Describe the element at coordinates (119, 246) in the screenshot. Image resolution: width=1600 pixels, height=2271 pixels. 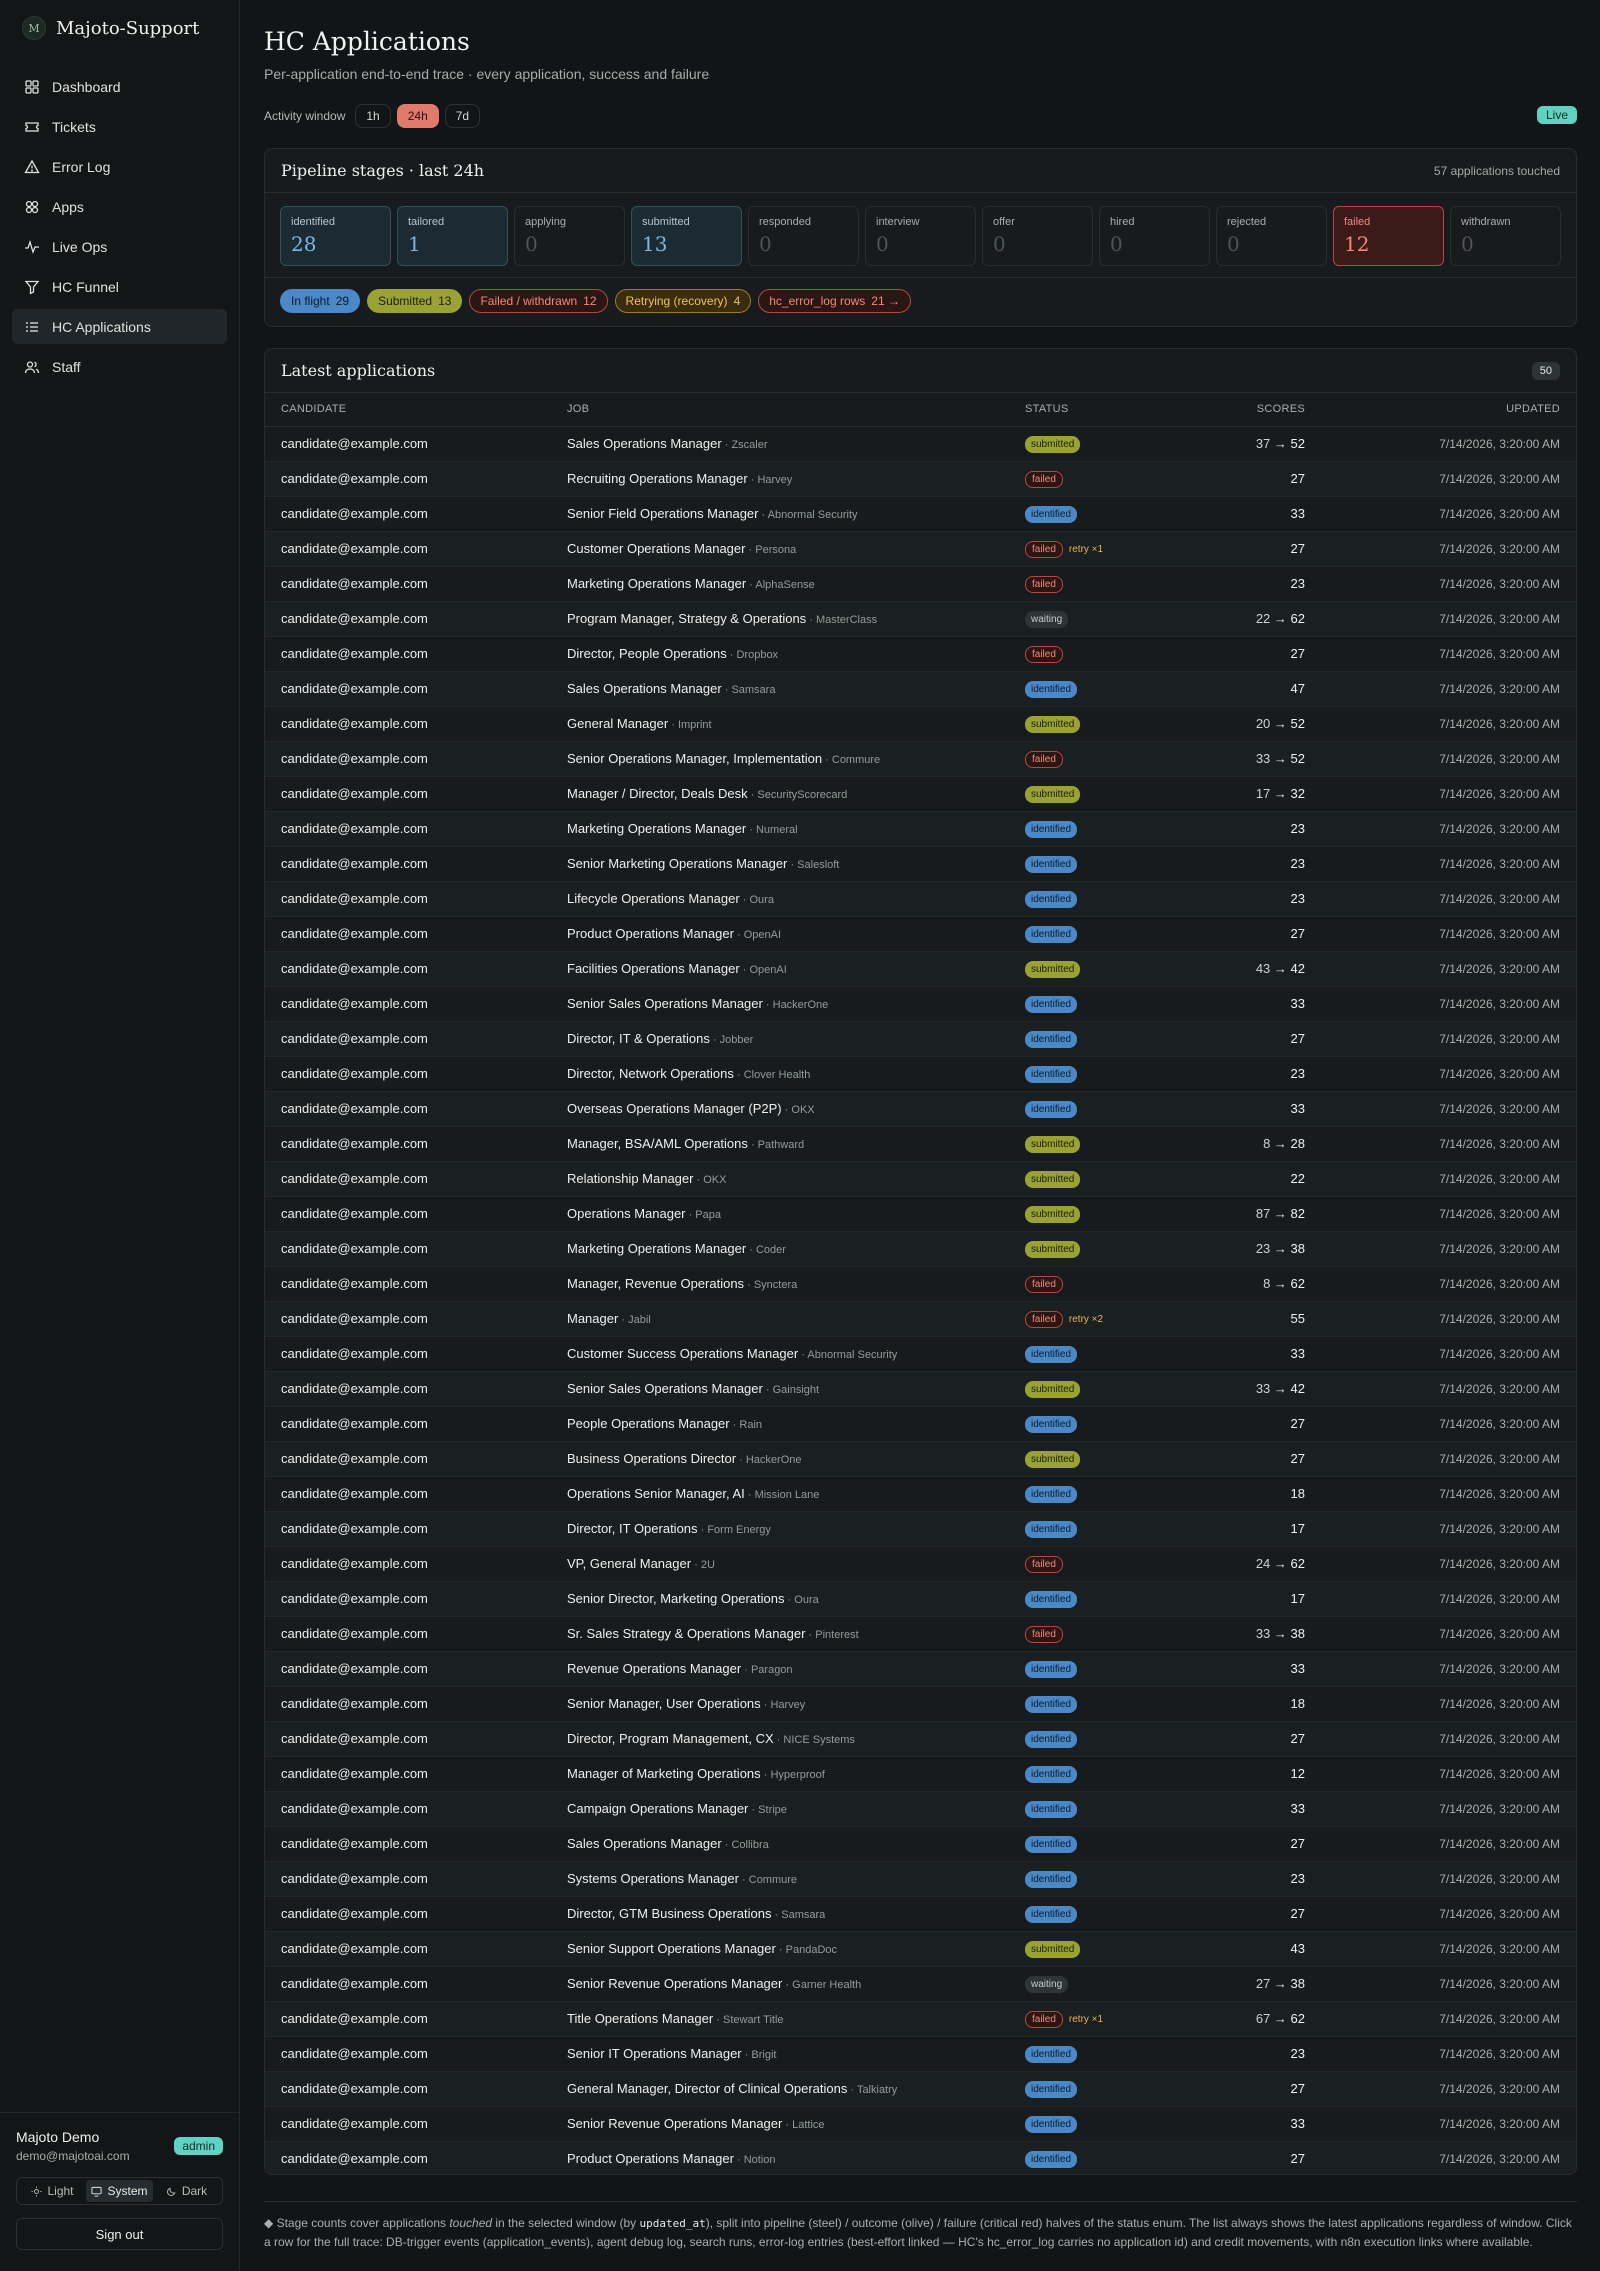
I see `sidebar-item-live-ops: Live Ops` at that location.